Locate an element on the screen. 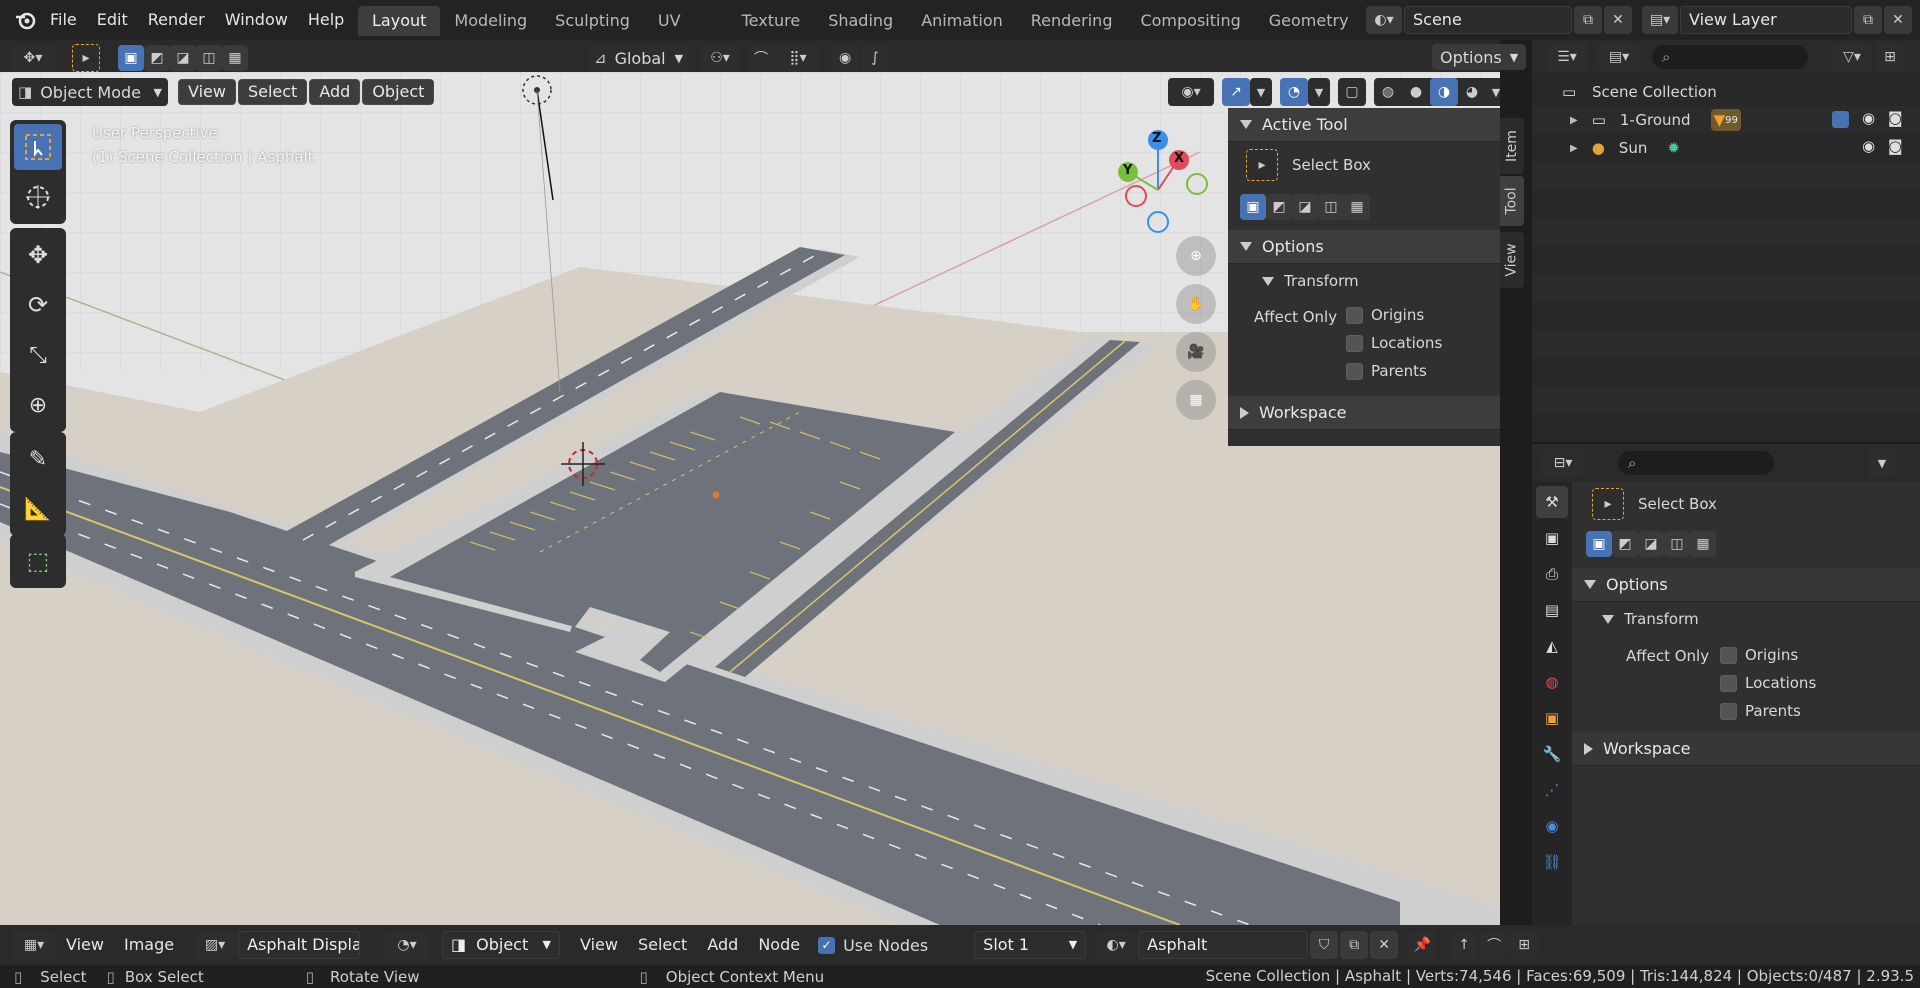 The image size is (1920, 988). pan-hand-icon: ✋ is located at coordinates (1196, 304).